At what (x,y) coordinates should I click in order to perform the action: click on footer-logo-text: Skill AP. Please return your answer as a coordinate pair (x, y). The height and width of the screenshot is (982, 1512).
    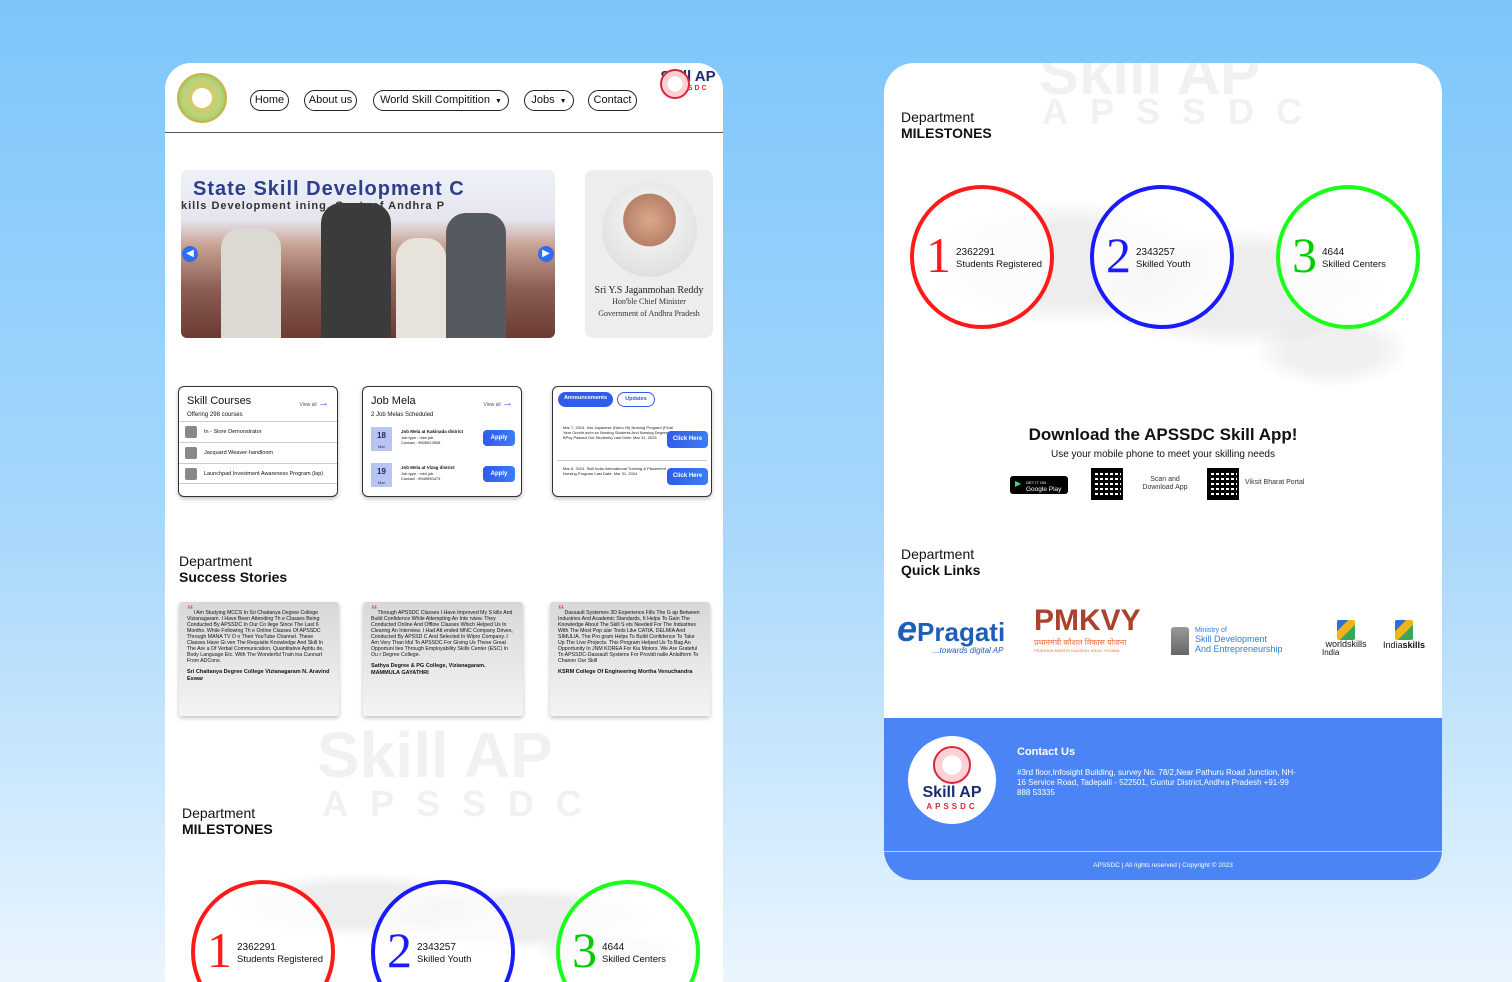
    Looking at the image, I should click on (952, 792).